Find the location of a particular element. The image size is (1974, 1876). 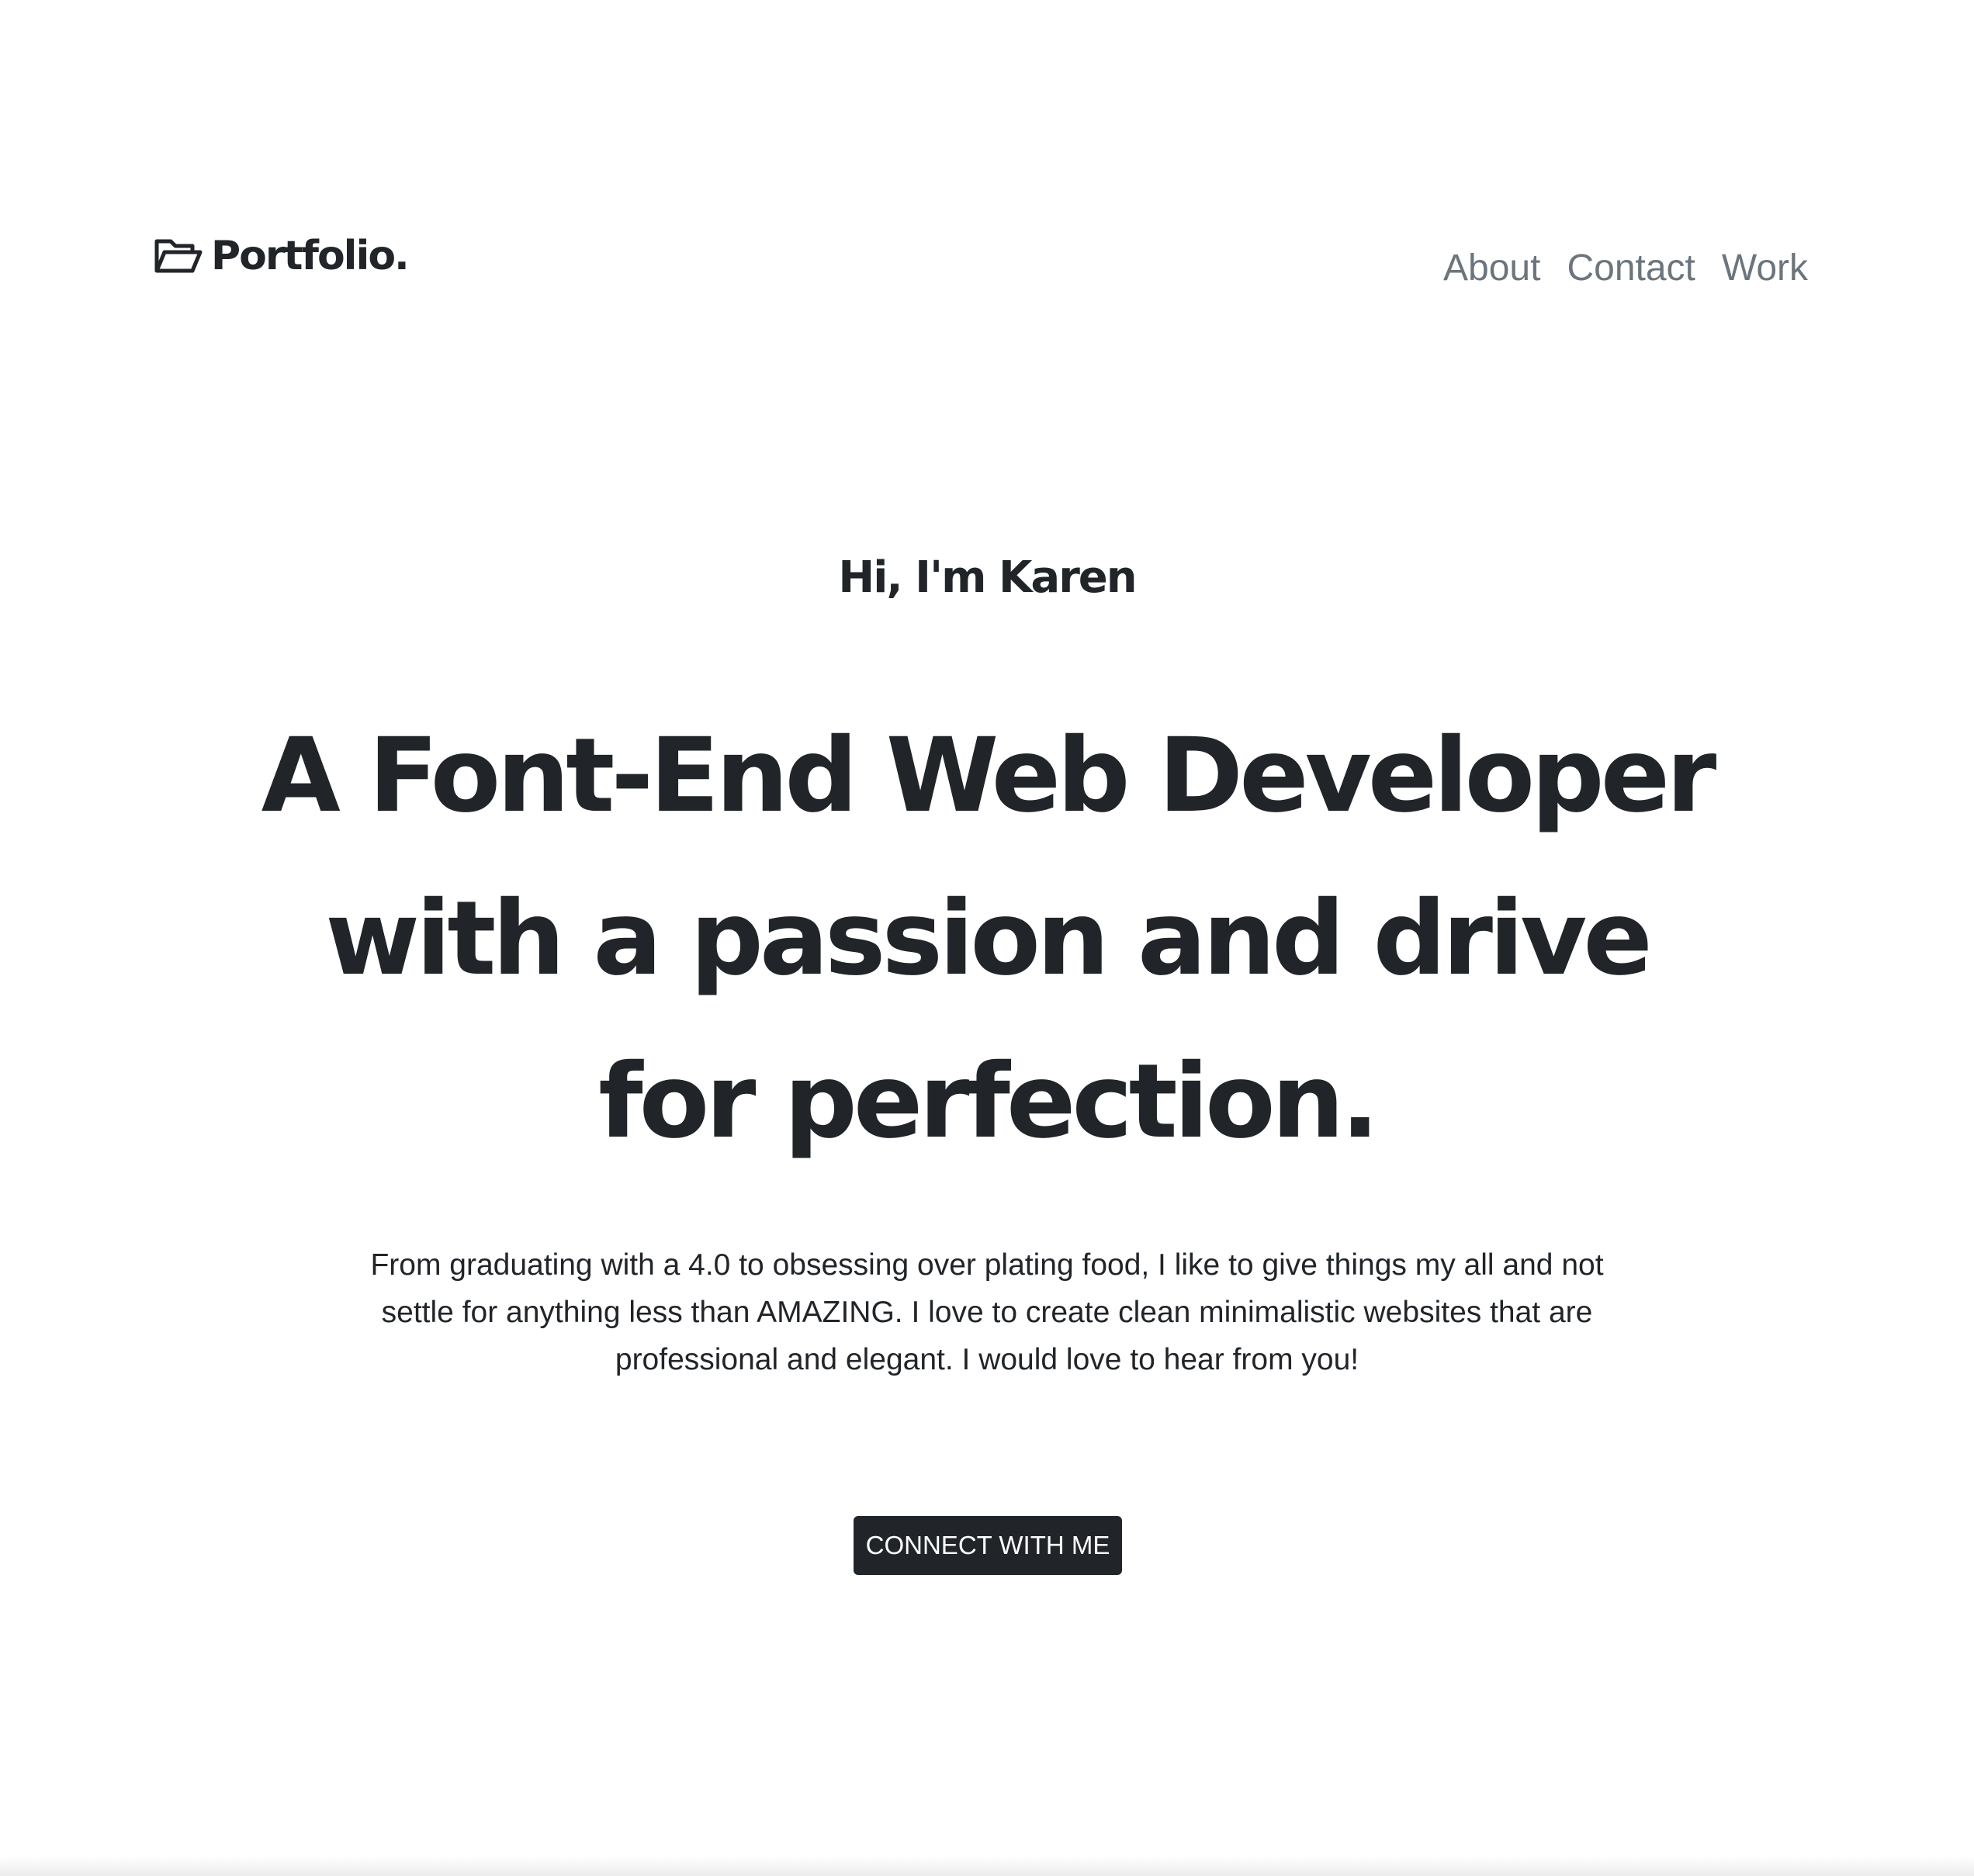

brand-text: Portfolio. is located at coordinates (310, 256).